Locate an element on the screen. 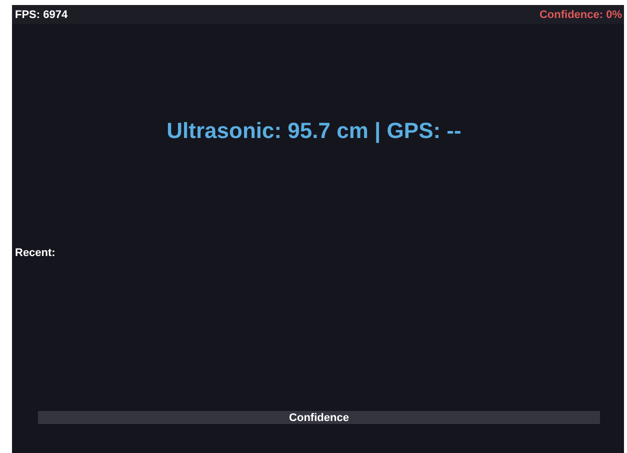  sensor-reading: Ultrasonic: 95.7 cm | GPS: -- is located at coordinates (314, 131).